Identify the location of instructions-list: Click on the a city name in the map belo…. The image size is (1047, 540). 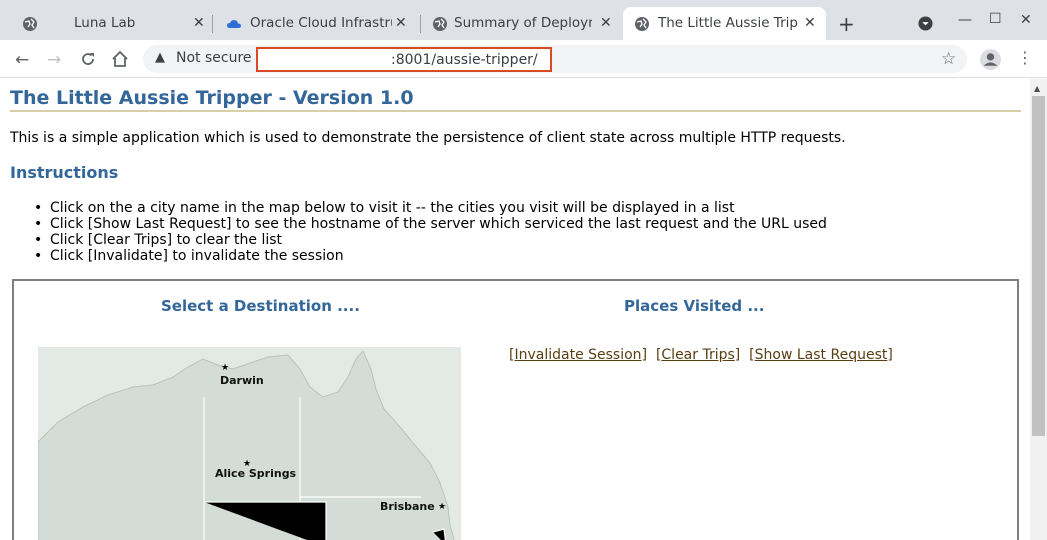
(429, 232).